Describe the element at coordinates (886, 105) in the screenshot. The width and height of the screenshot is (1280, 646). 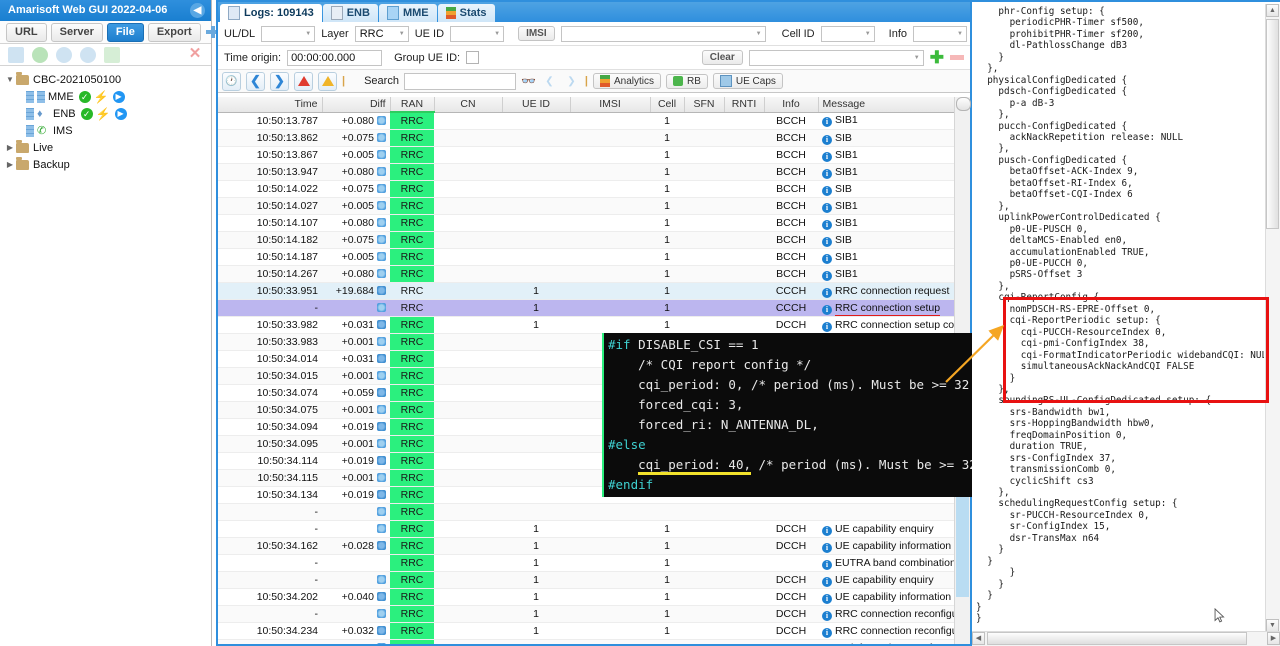
I see `col-message: Message` at that location.